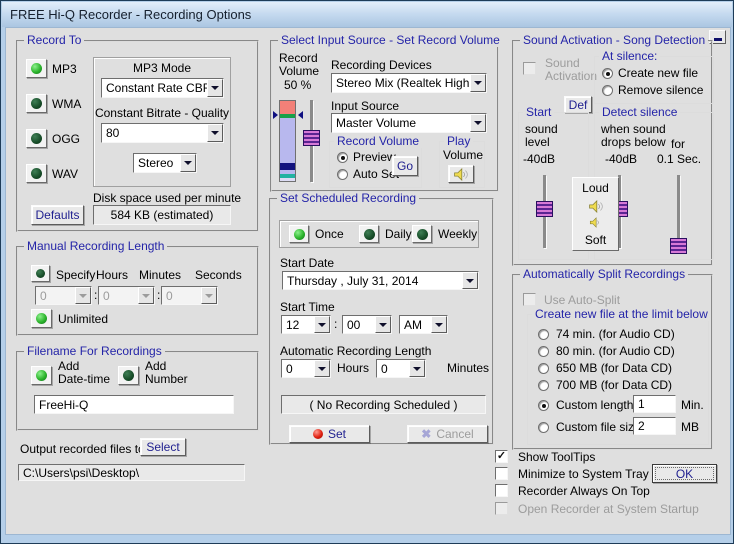  Describe the element at coordinates (160, 275) in the screenshot. I see `minutes-label: Minutes` at that location.